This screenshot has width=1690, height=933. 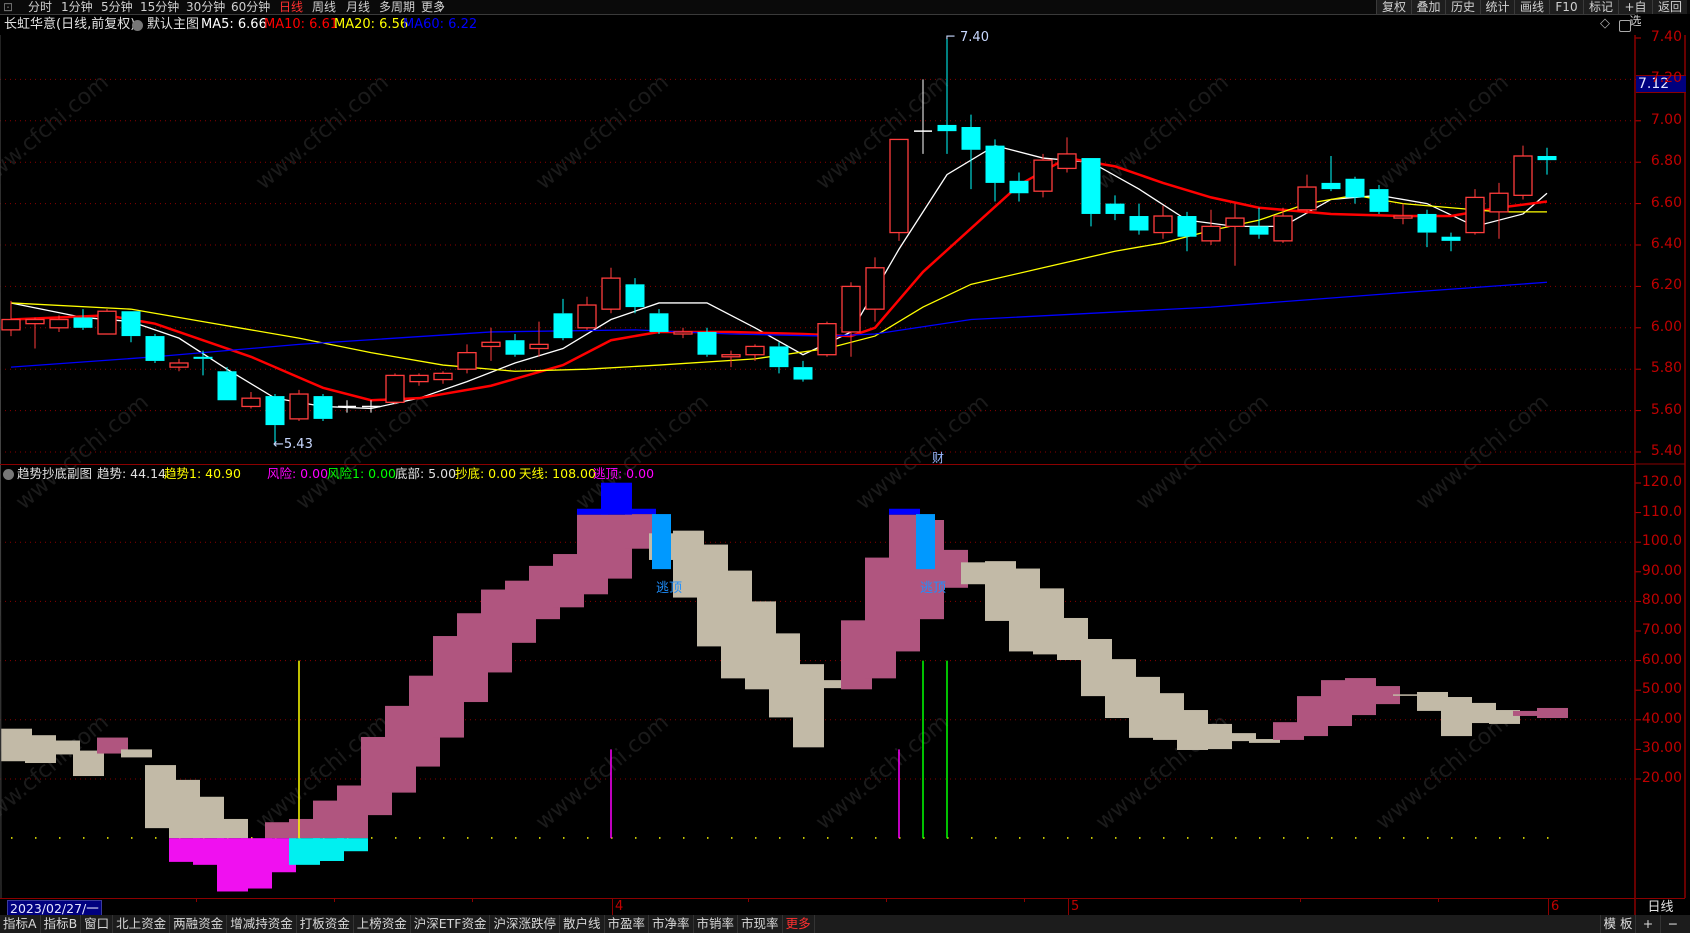 I want to click on price-axis-label: 5.60, so click(x=1666, y=409).